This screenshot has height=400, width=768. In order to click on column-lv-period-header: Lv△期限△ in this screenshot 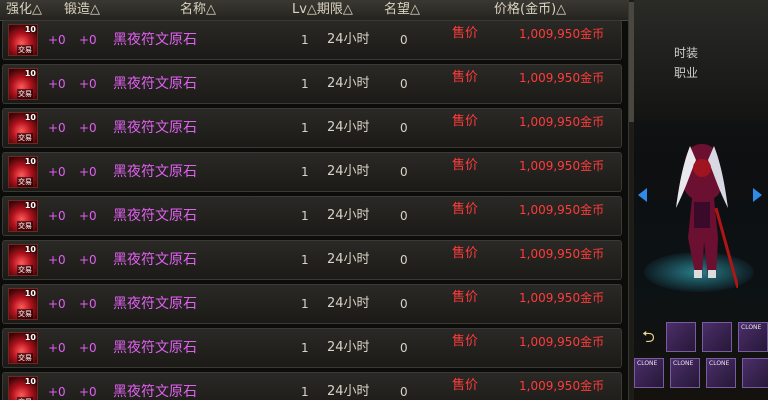, I will do `click(322, 10)`.